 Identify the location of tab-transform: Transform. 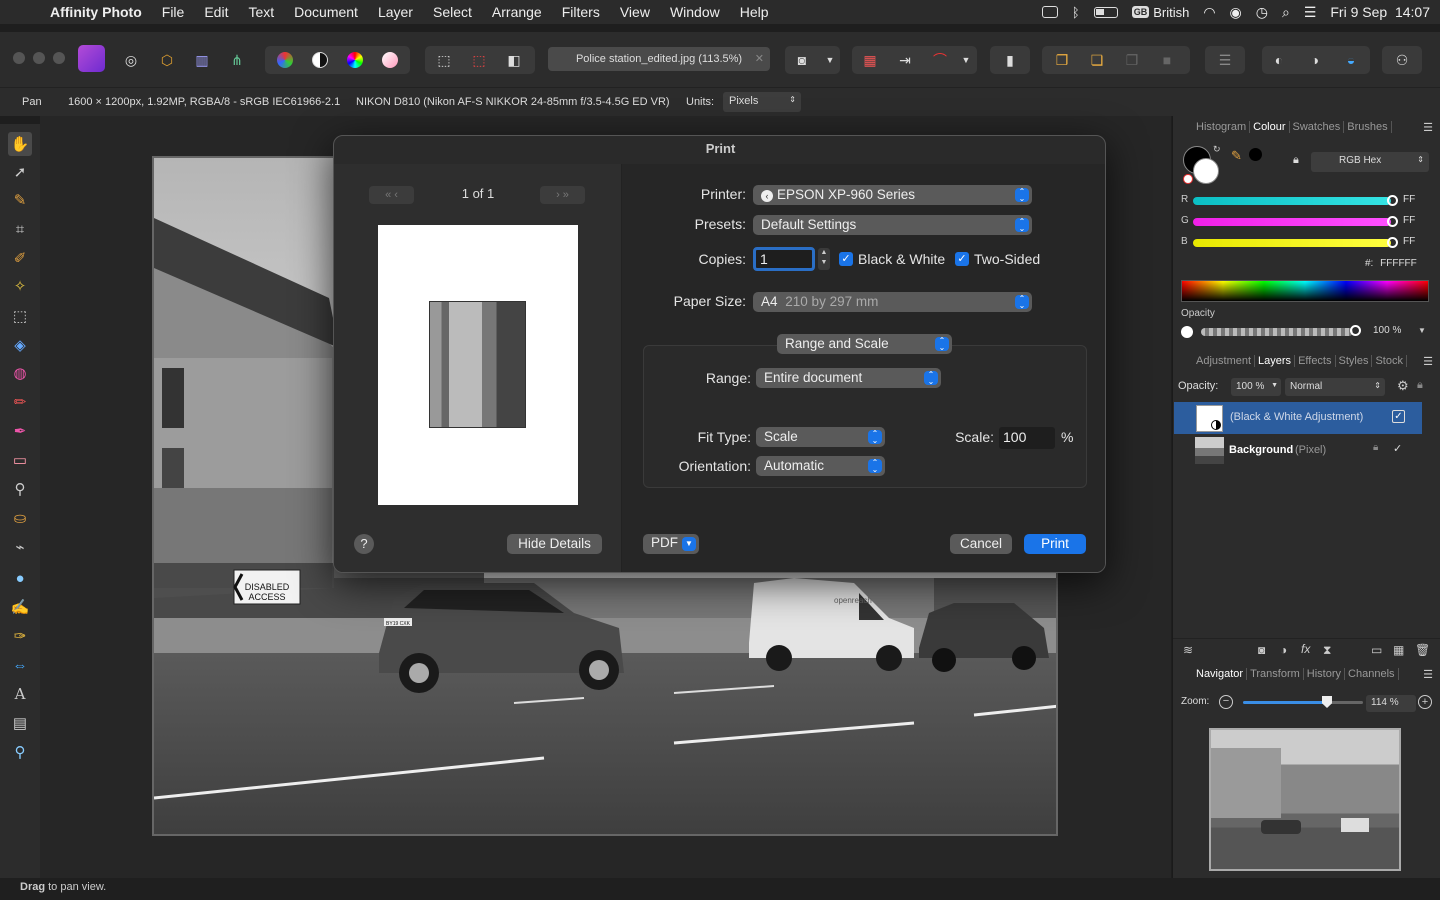
(1275, 674).